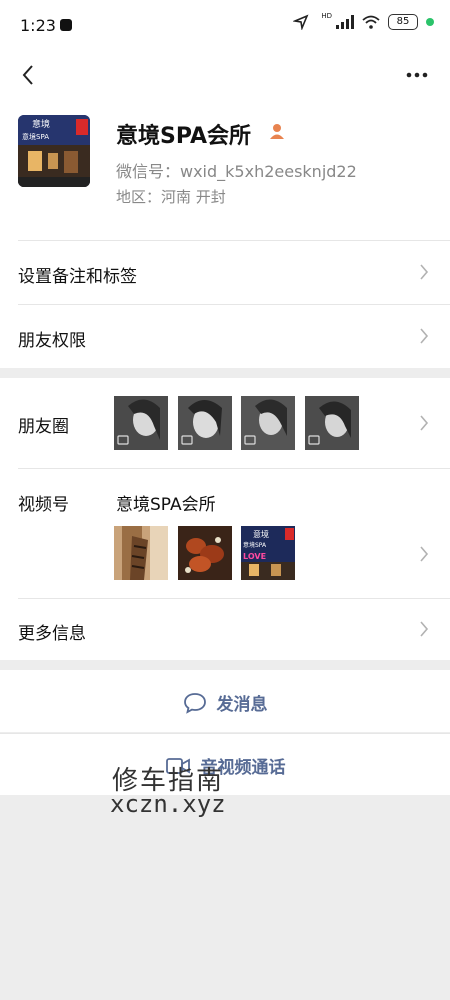 The width and height of the screenshot is (450, 1000). I want to click on avatar: 意境 意境SPA, so click(54, 151).